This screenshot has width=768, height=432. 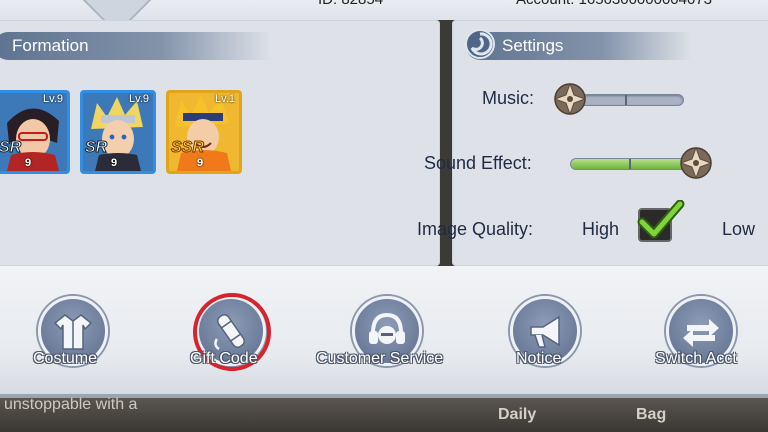 What do you see at coordinates (136, 46) in the screenshot?
I see `formation-header: Formation` at bounding box center [136, 46].